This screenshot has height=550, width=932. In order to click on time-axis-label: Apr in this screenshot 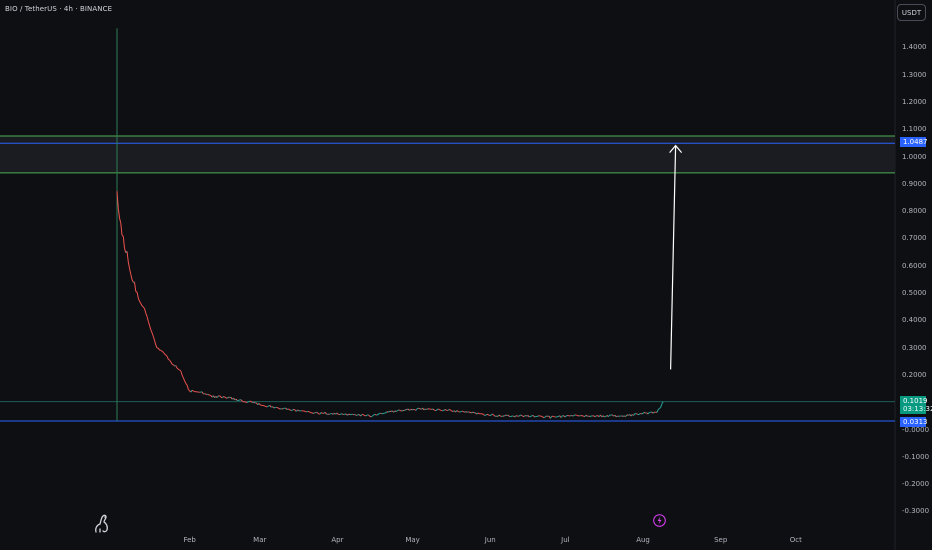, I will do `click(337, 540)`.